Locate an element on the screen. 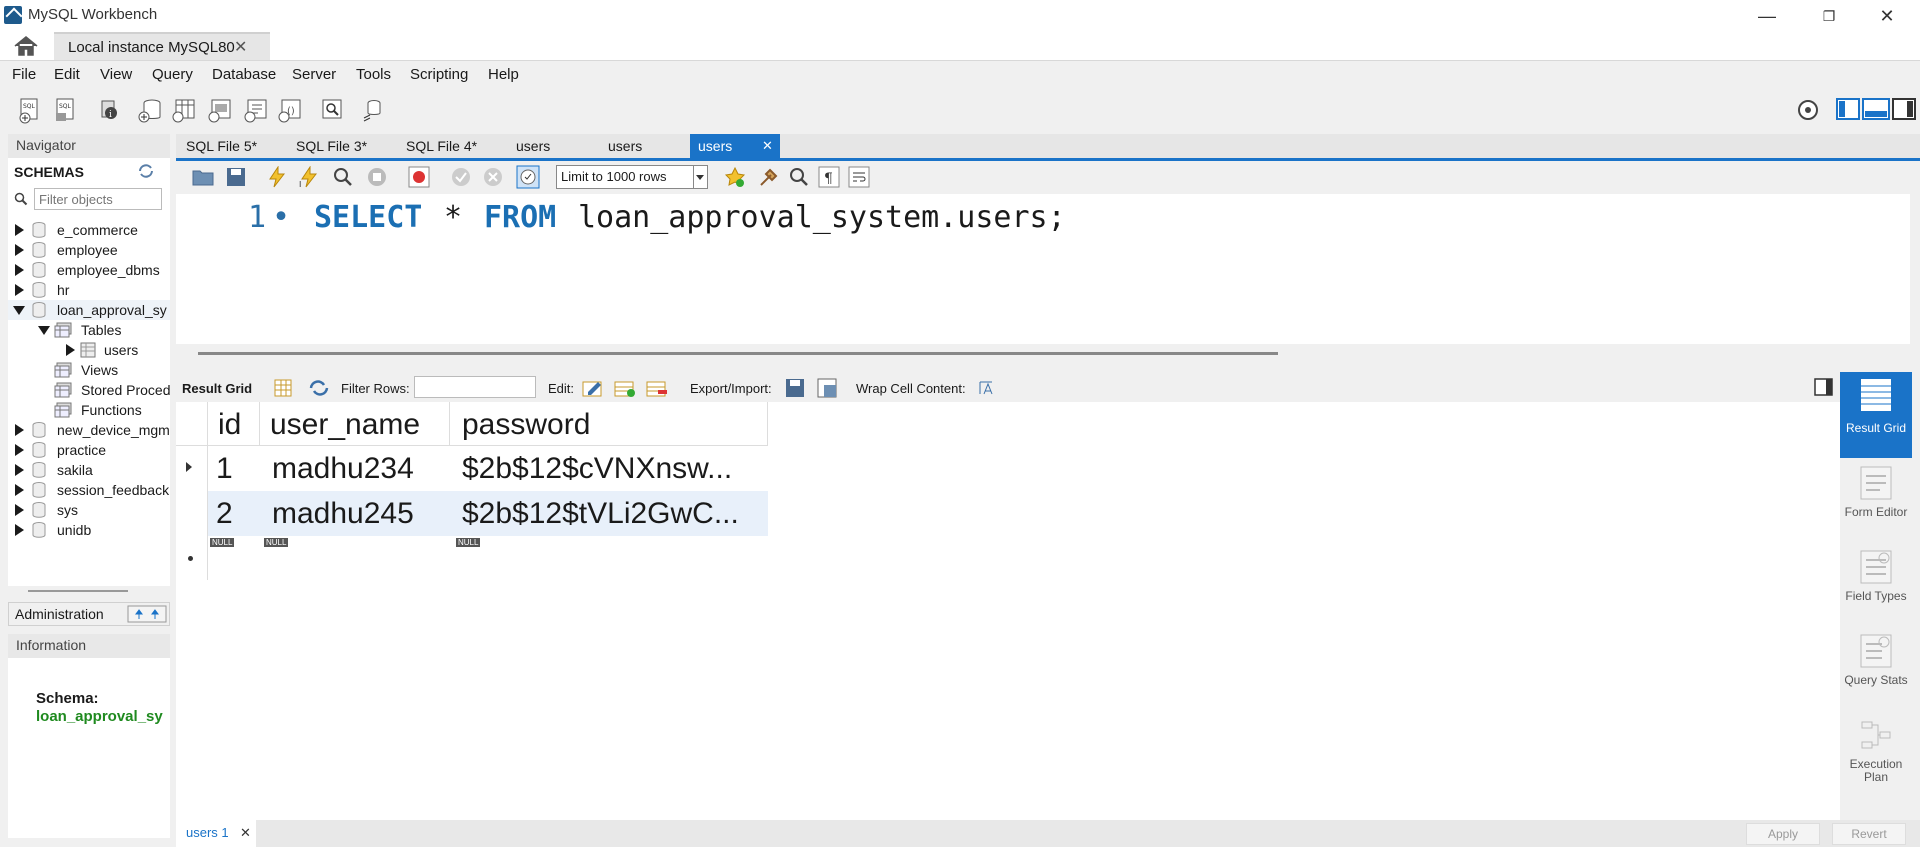 This screenshot has height=847, width=1920. create-view-icon is located at coordinates (220, 110).